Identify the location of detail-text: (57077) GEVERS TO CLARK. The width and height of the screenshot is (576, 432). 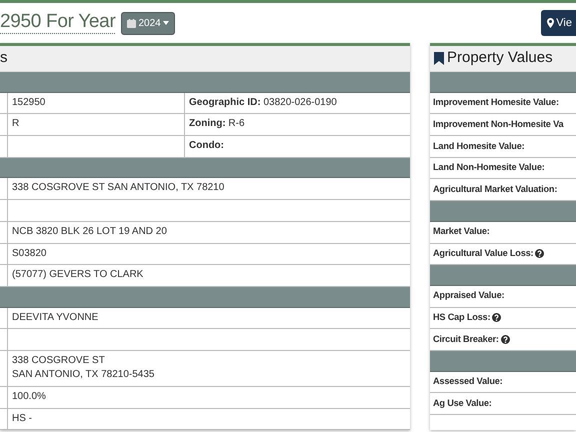
(78, 275).